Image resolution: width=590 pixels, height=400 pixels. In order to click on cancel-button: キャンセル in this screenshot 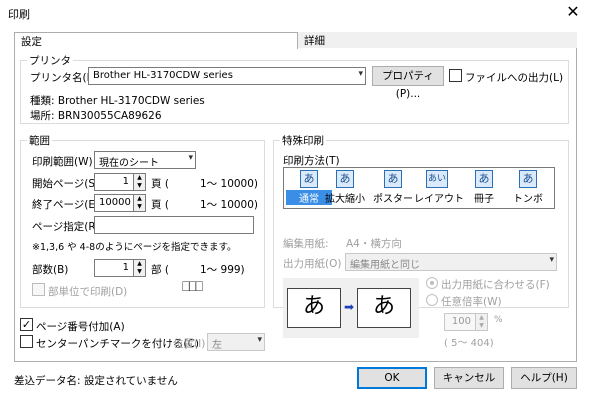, I will do `click(469, 378)`.